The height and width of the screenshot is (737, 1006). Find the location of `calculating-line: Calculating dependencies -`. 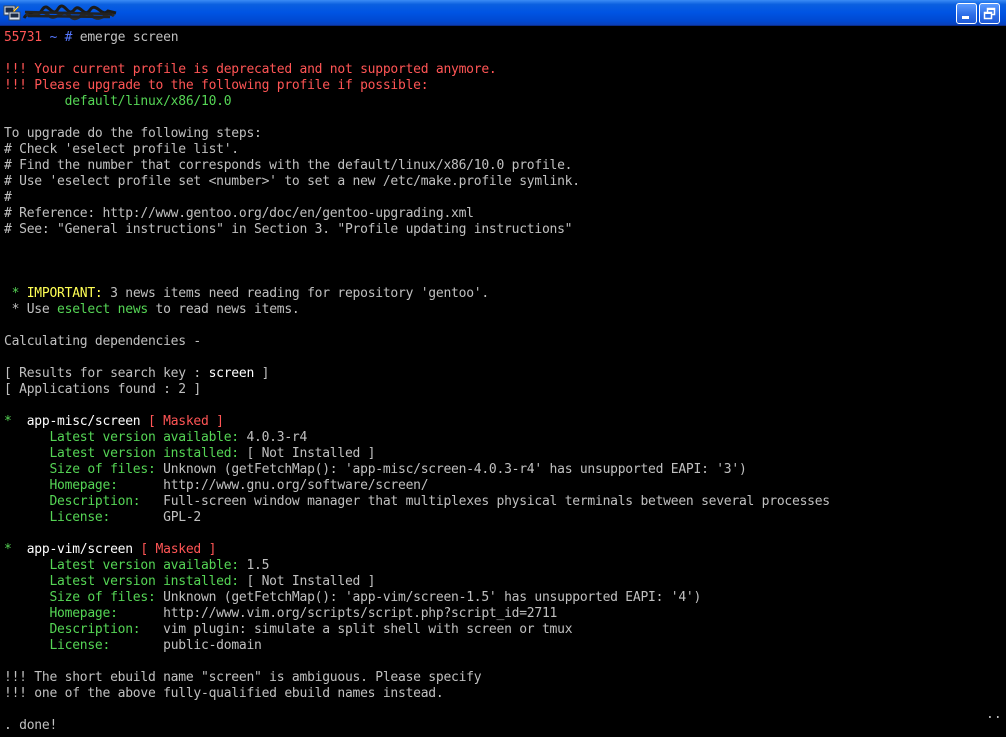

calculating-line: Calculating dependencies - is located at coordinates (102, 341).